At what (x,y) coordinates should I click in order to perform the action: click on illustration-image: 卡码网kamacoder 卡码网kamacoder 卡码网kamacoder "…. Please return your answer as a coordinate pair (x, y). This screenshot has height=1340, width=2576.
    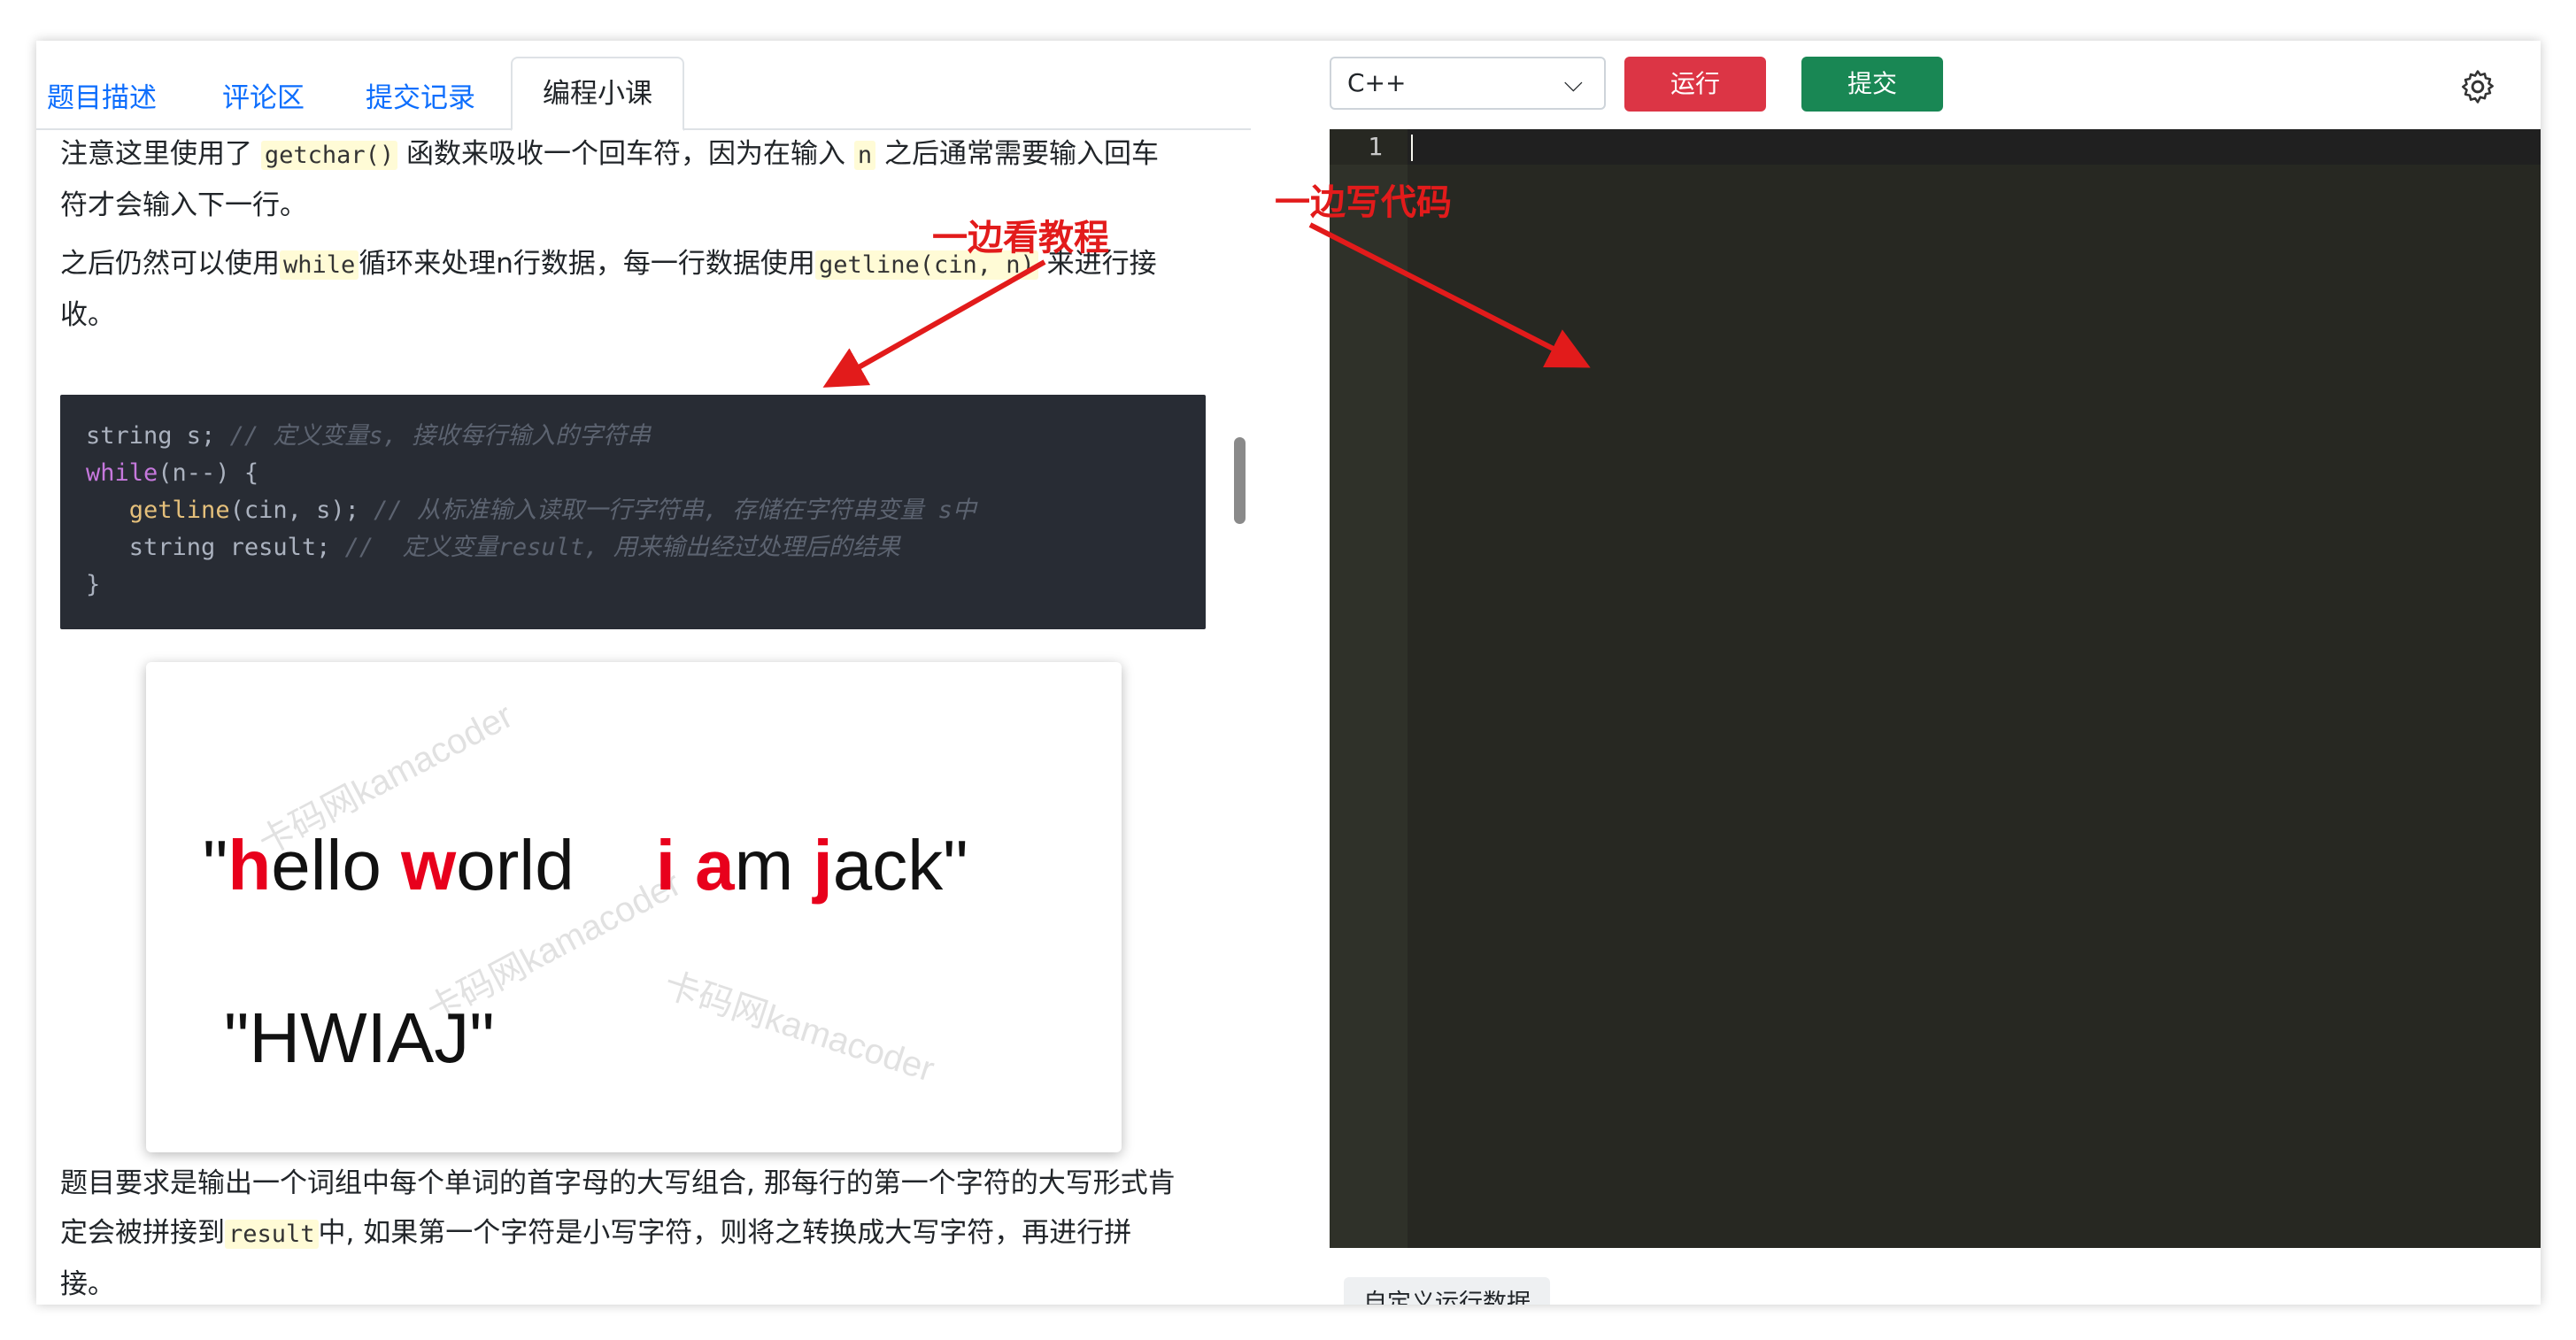
    Looking at the image, I should click on (634, 907).